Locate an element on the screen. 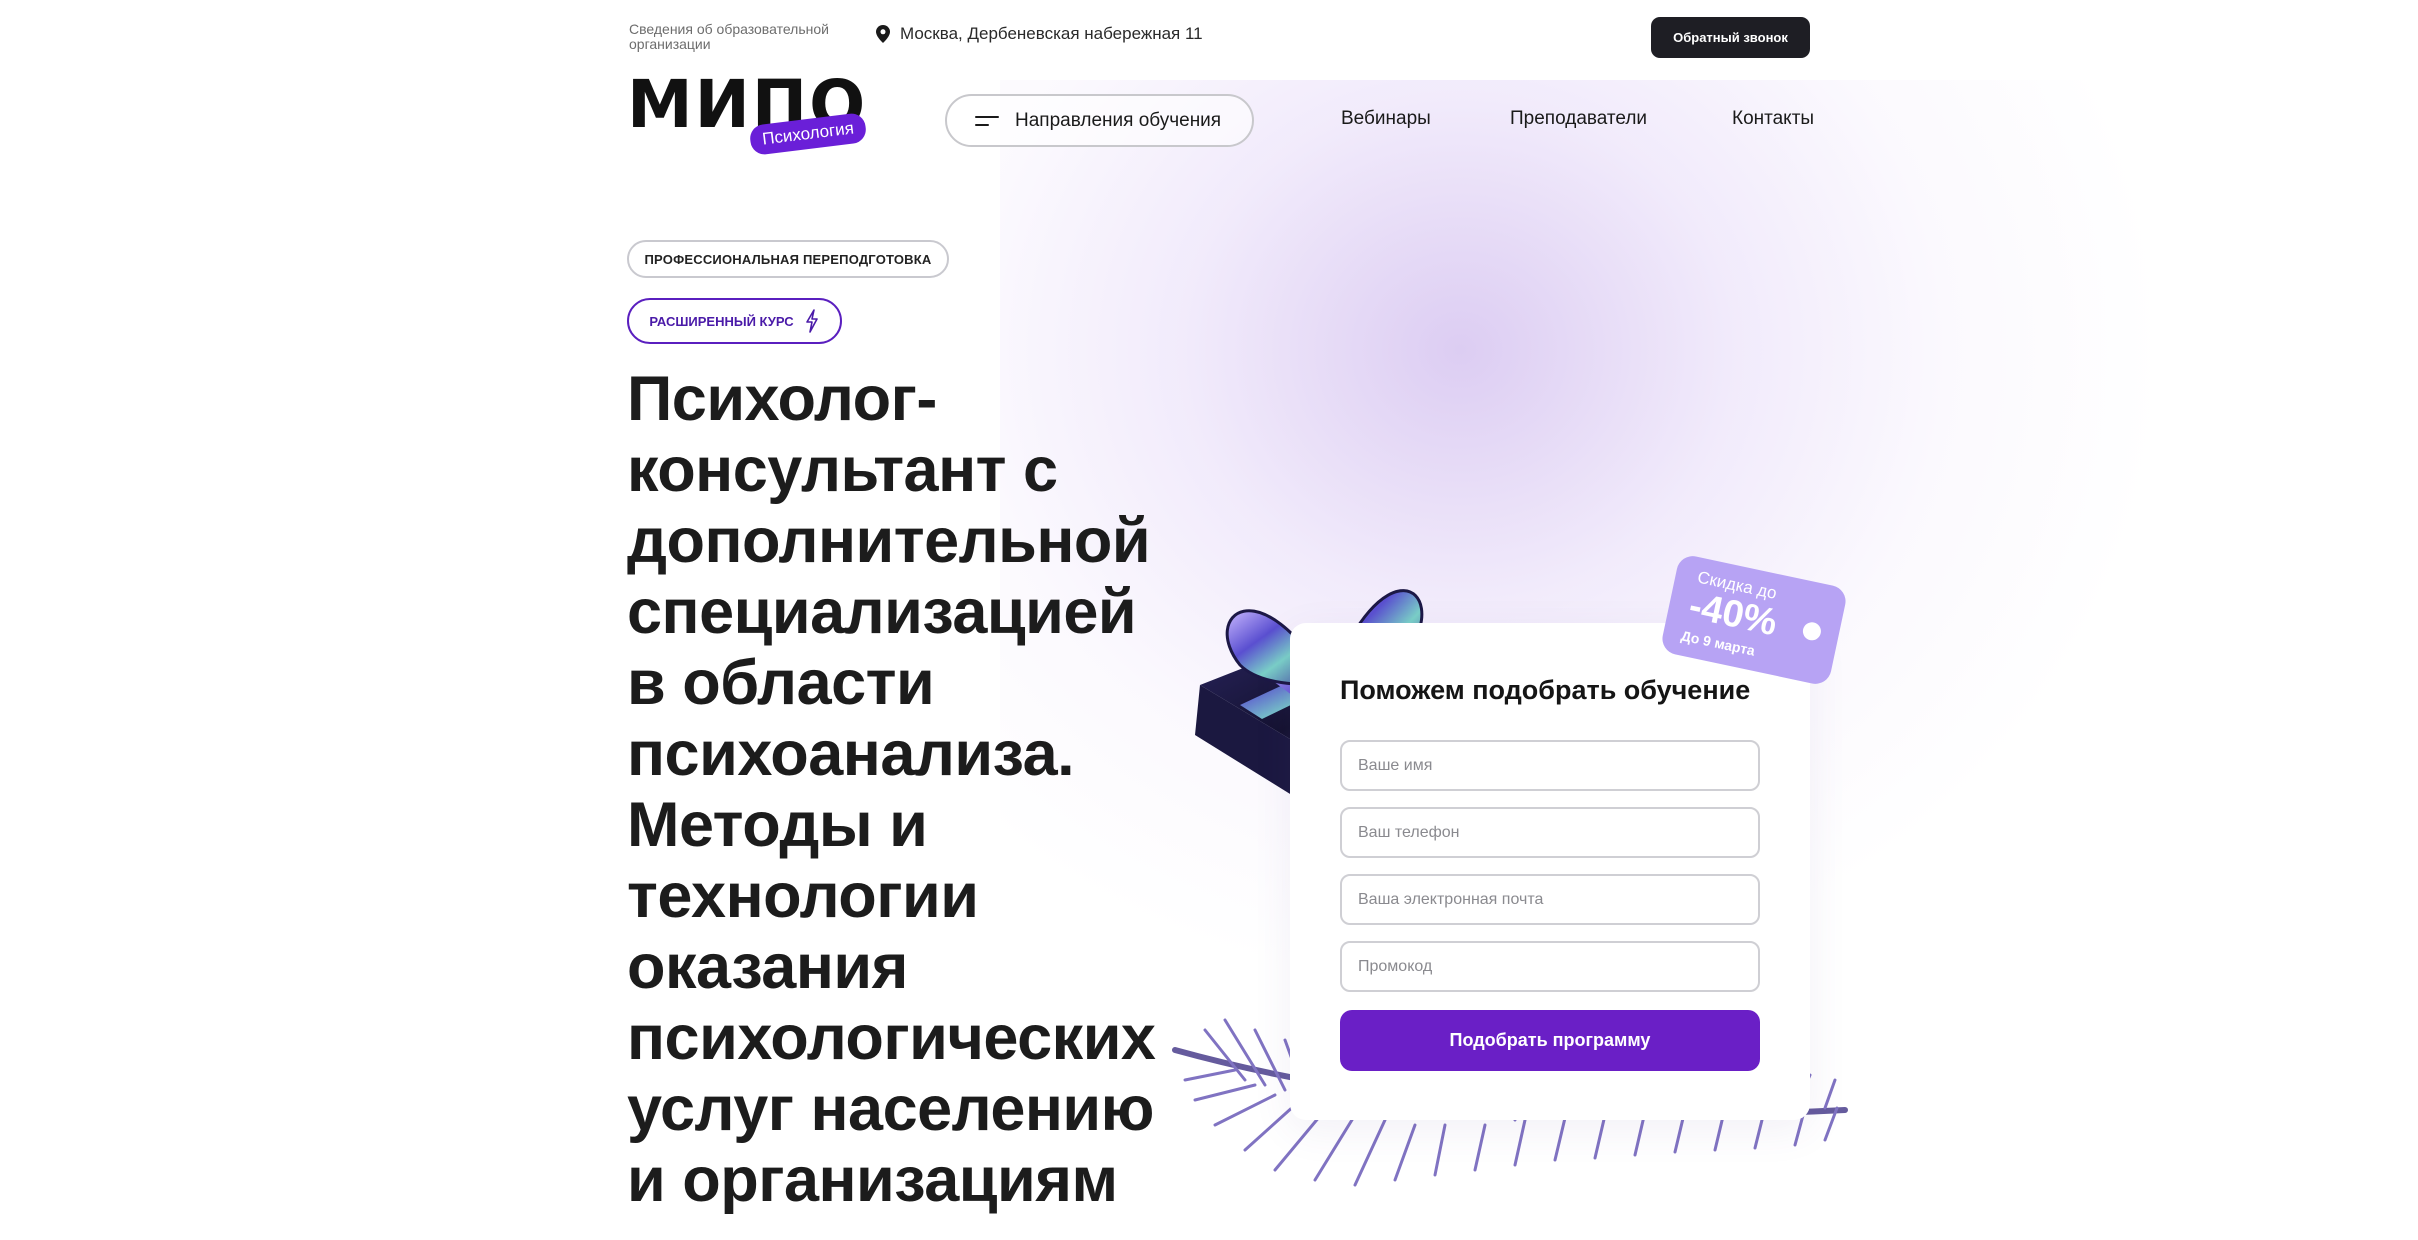 The height and width of the screenshot is (1240, 2418). phone-field is located at coordinates (1550, 832).